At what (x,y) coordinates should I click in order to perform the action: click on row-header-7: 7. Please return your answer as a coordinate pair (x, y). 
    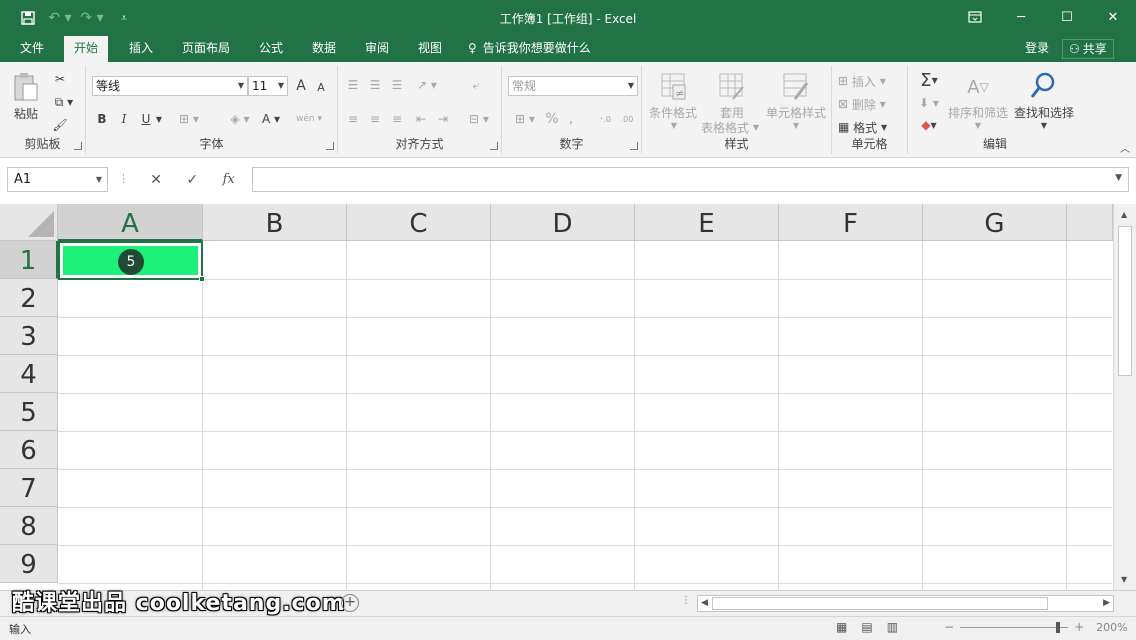
    Looking at the image, I should click on (29, 488).